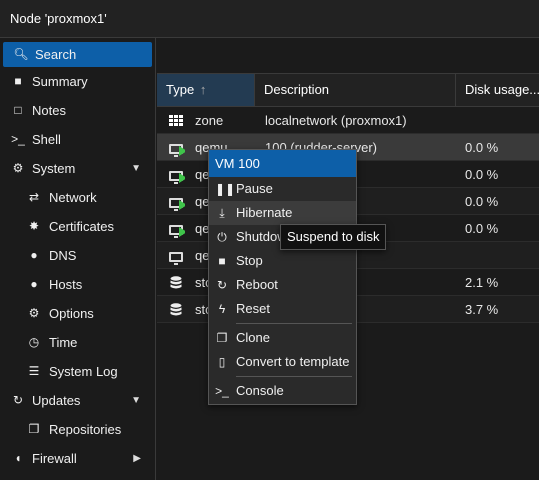  Describe the element at coordinates (85, 429) in the screenshot. I see `sidebar-item-label: Repositories` at that location.